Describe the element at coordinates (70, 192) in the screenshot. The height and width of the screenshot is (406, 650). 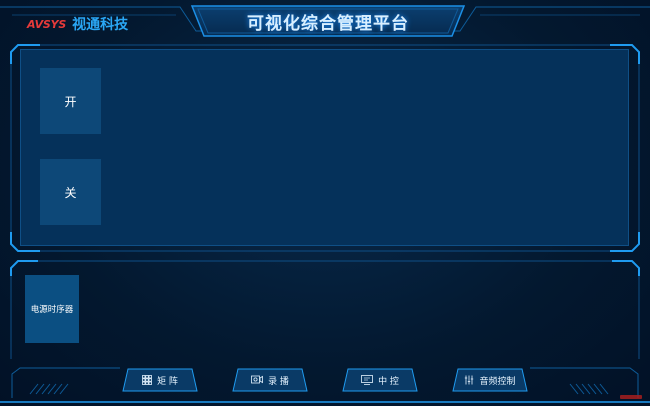
I see `power-off-button: 关` at that location.